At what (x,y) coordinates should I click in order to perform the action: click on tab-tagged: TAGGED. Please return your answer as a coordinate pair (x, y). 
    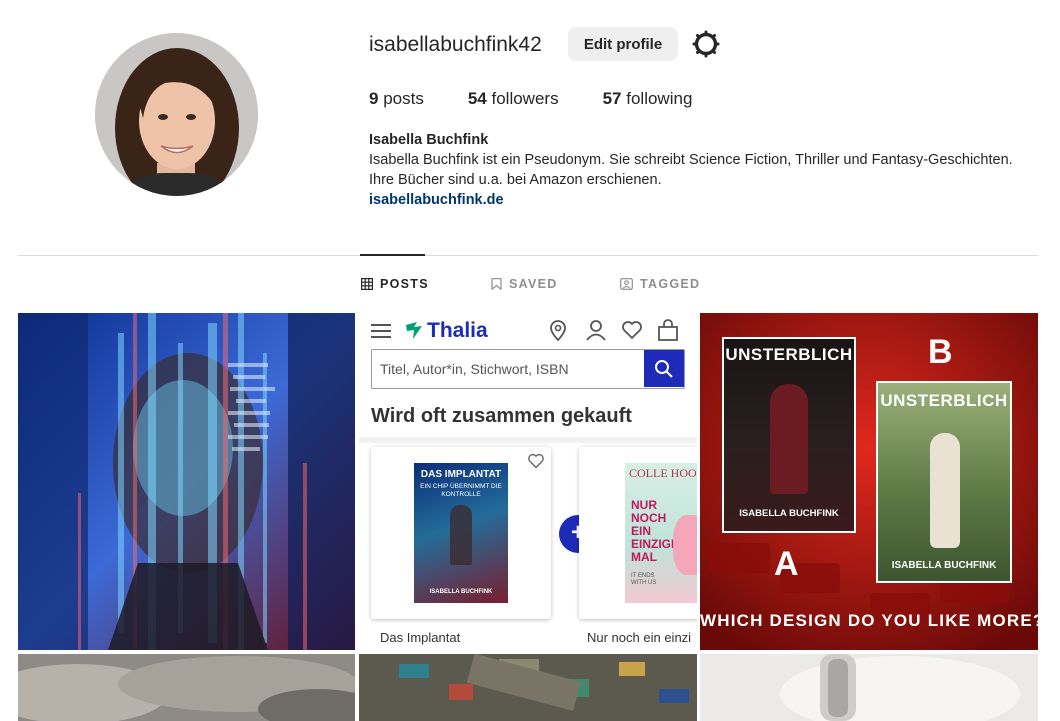
    Looking at the image, I should click on (660, 284).